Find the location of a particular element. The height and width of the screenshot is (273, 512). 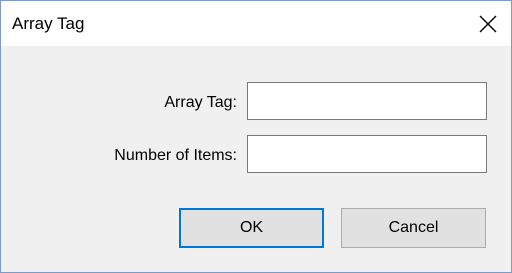

ok-button-label: OK is located at coordinates (251, 227).